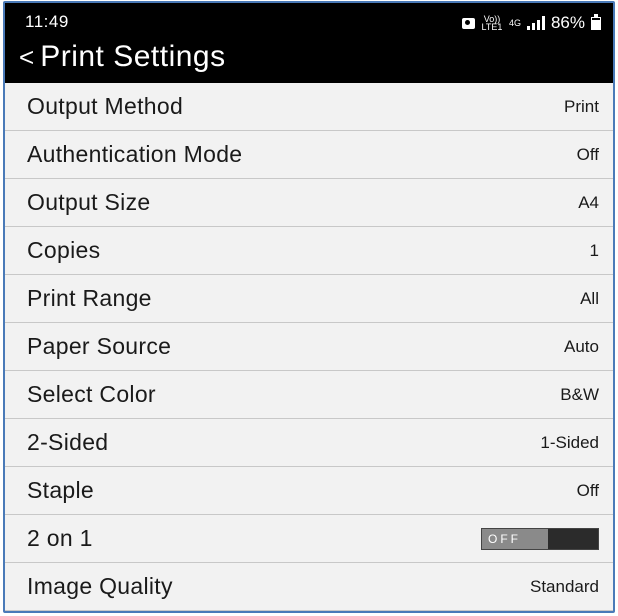 This screenshot has height=616, width=618. I want to click on setting-label: 2 on 1, so click(60, 538).